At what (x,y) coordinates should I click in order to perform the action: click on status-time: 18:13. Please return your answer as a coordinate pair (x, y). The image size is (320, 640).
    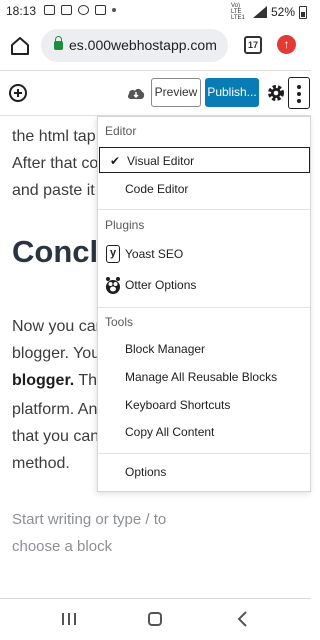
    Looking at the image, I should click on (21, 11).